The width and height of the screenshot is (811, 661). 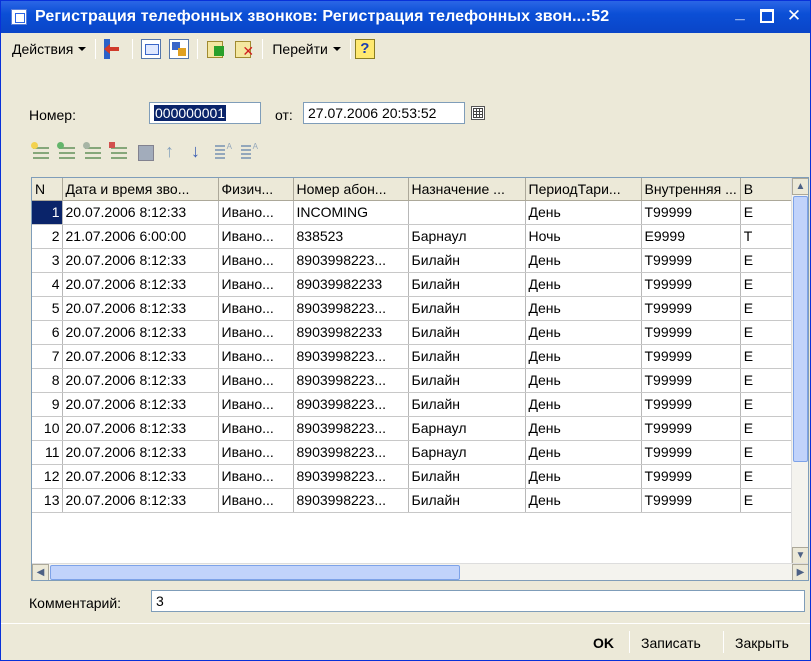 What do you see at coordinates (47, 308) in the screenshot?
I see `table-cell: 5` at bounding box center [47, 308].